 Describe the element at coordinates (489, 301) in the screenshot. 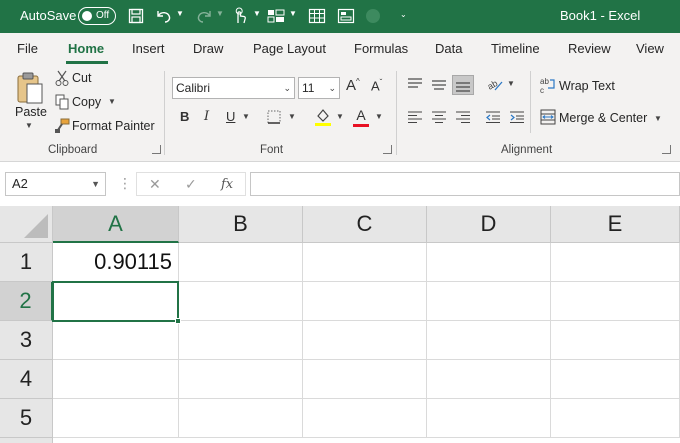

I see `cell-d2` at that location.